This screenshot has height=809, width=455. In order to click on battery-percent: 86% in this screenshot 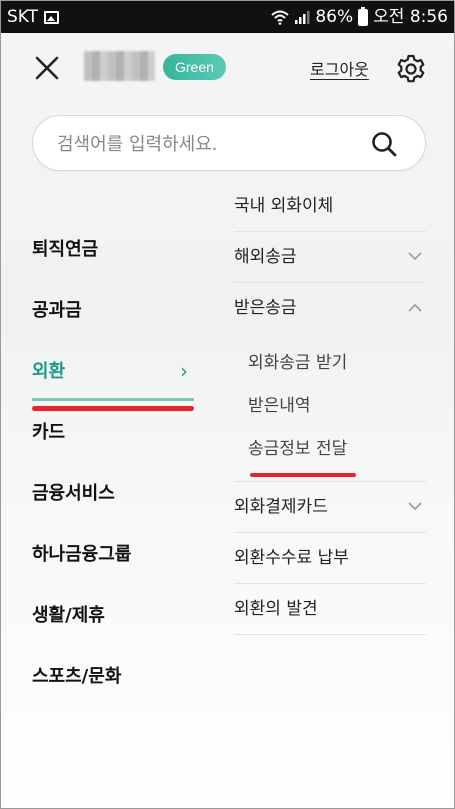, I will do `click(334, 17)`.